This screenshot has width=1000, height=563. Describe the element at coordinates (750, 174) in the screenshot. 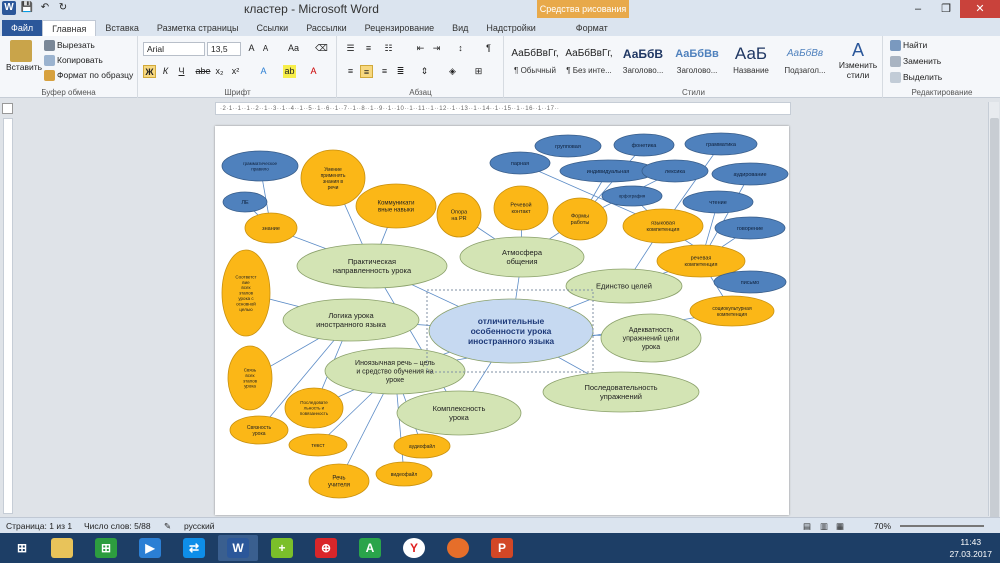

I see `blue-node: аудирование` at that location.